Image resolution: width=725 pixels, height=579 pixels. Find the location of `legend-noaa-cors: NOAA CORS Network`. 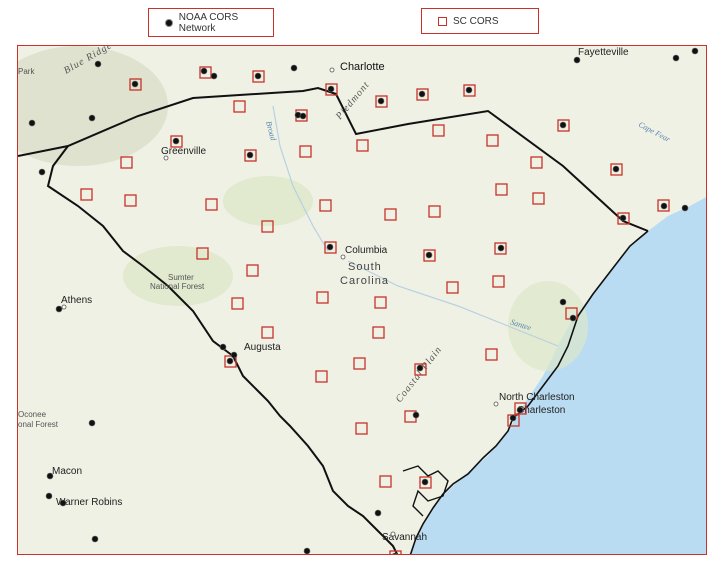

legend-noaa-cors: NOAA CORS Network is located at coordinates (211, 22).